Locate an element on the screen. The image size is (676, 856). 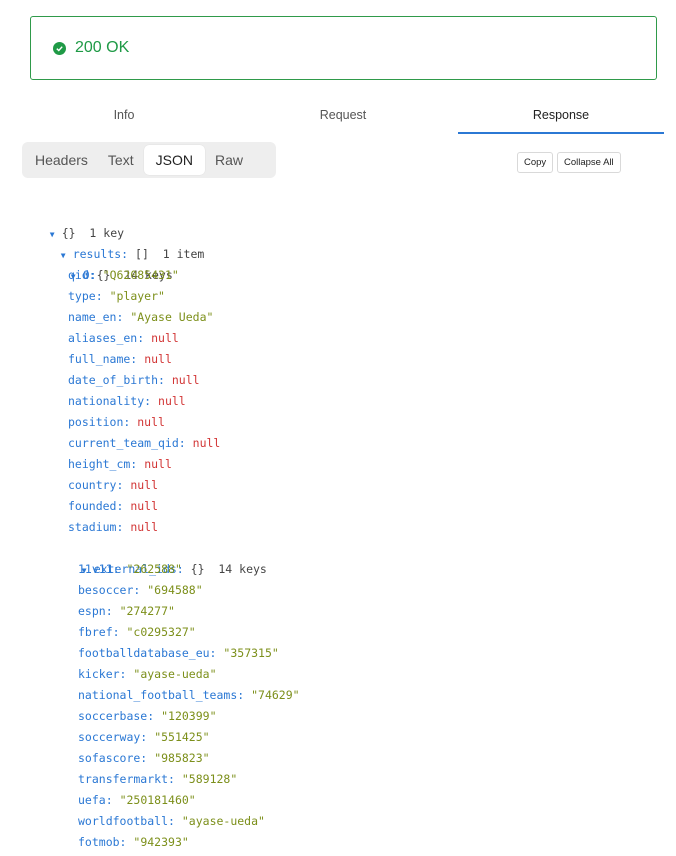
field-value: "274277" is located at coordinates (147, 611).